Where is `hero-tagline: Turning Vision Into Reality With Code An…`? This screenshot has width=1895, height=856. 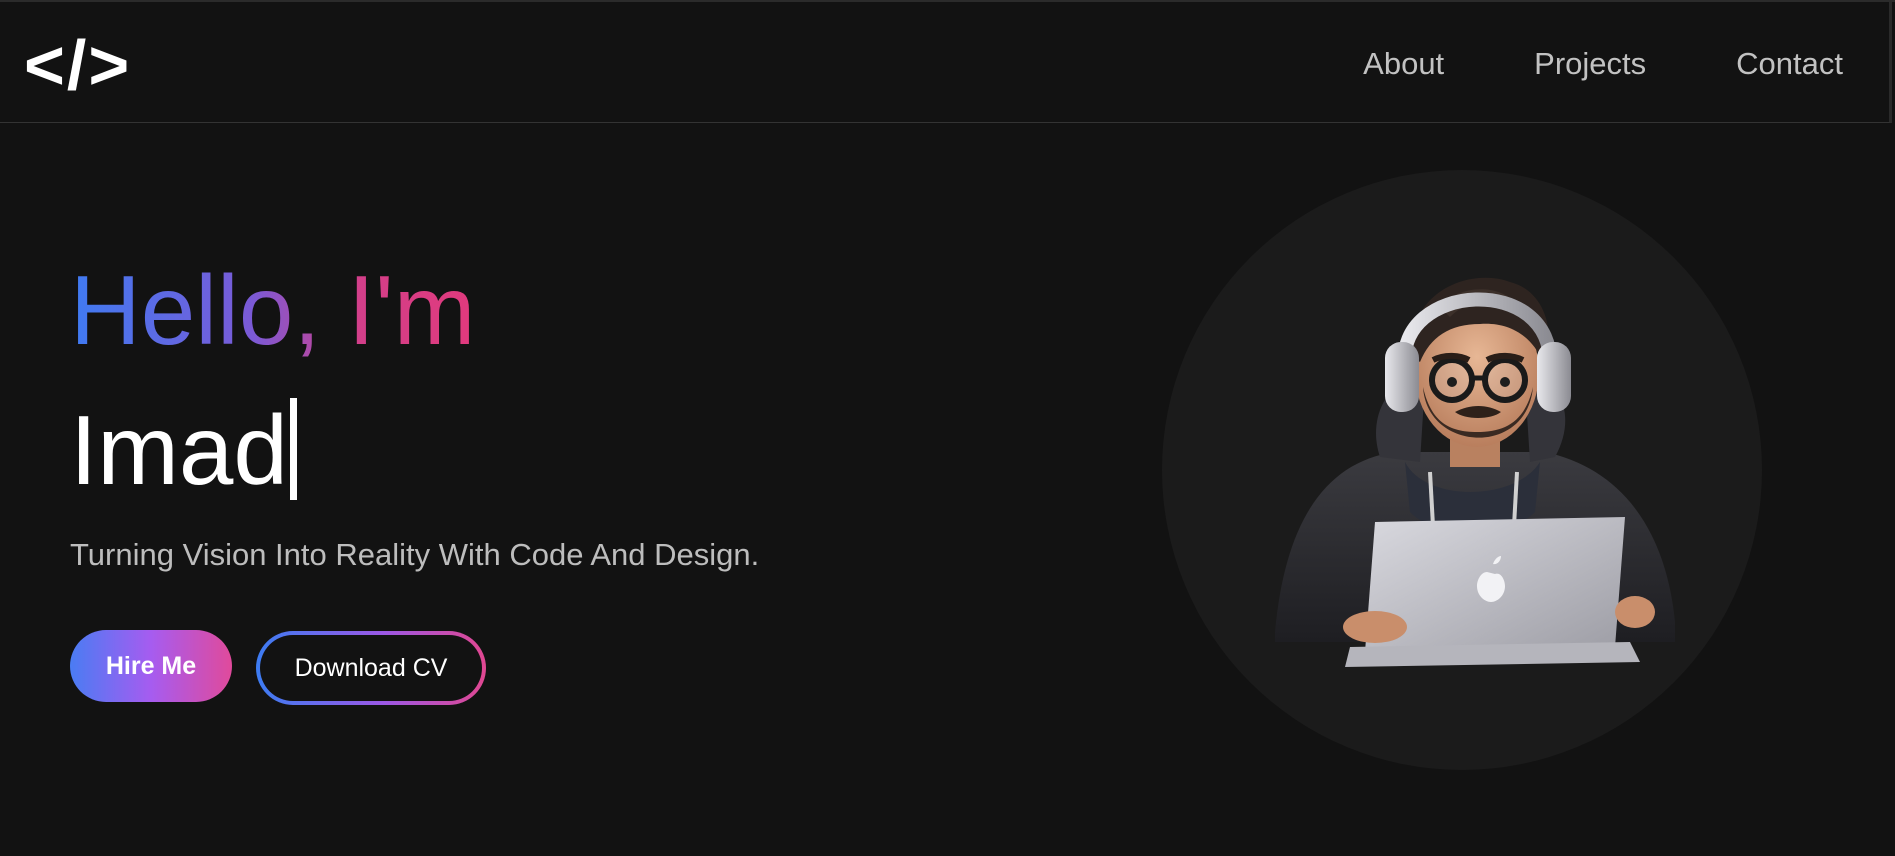 hero-tagline: Turning Vision Into Reality With Code An… is located at coordinates (415, 554).